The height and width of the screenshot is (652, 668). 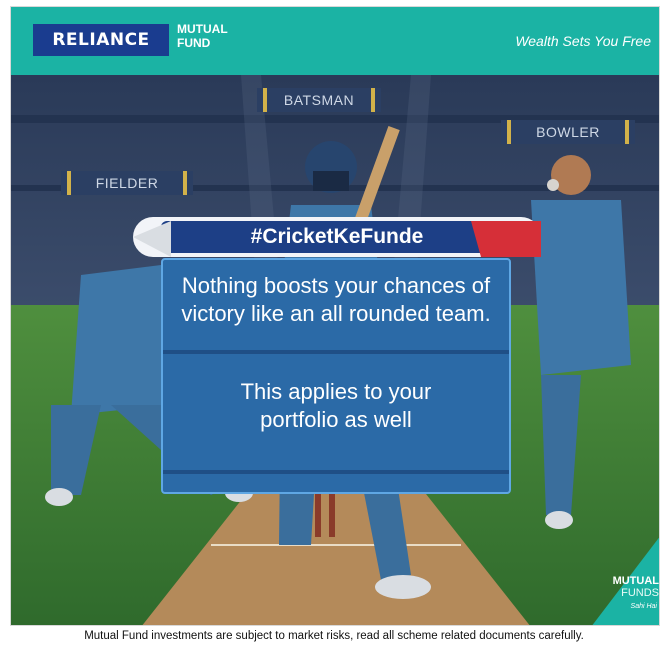 What do you see at coordinates (640, 593) in the screenshot?
I see `badge-line-2: FUNDS` at bounding box center [640, 593].